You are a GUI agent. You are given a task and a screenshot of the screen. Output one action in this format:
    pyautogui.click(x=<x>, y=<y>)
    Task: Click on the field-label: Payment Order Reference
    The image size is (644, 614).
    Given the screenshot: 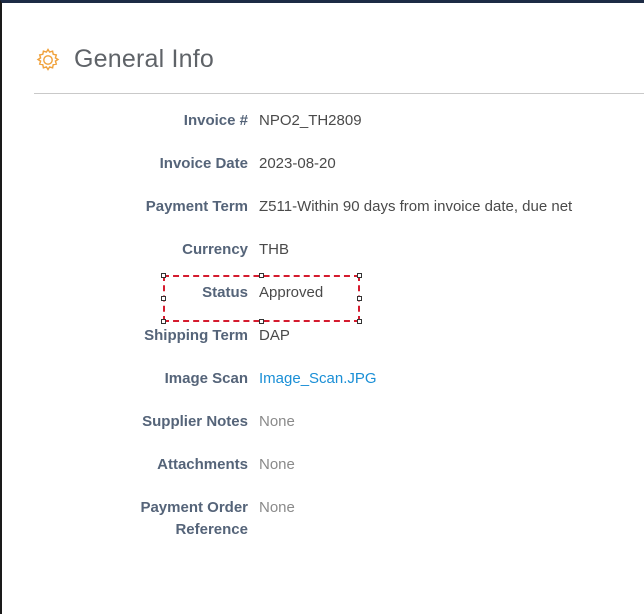 What is the action you would take?
    pyautogui.click(x=194, y=518)
    